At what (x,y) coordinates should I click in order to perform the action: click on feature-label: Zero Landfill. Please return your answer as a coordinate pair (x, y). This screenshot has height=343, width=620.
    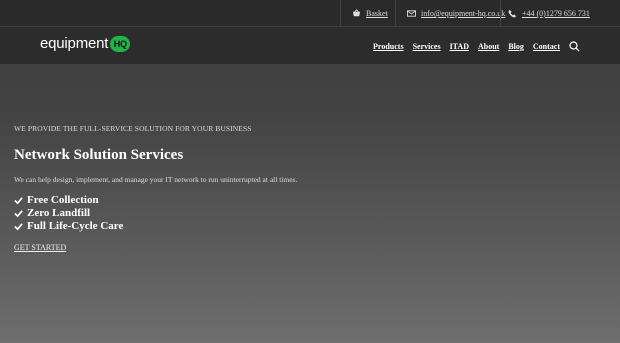
    Looking at the image, I should click on (59, 213).